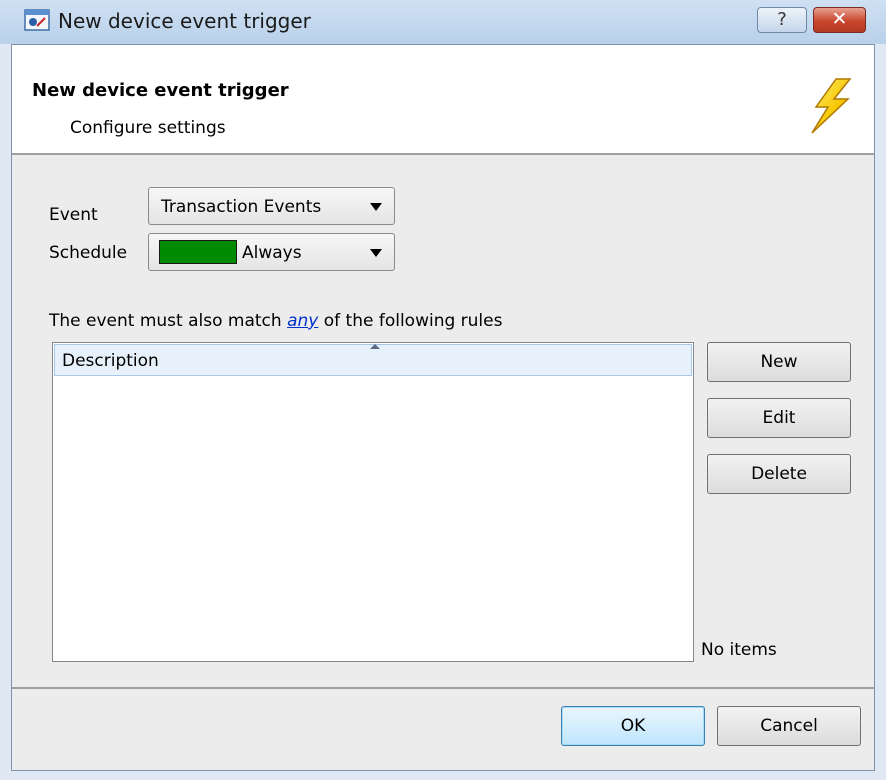  I want to click on rule-text-after: of the following rules, so click(410, 321).